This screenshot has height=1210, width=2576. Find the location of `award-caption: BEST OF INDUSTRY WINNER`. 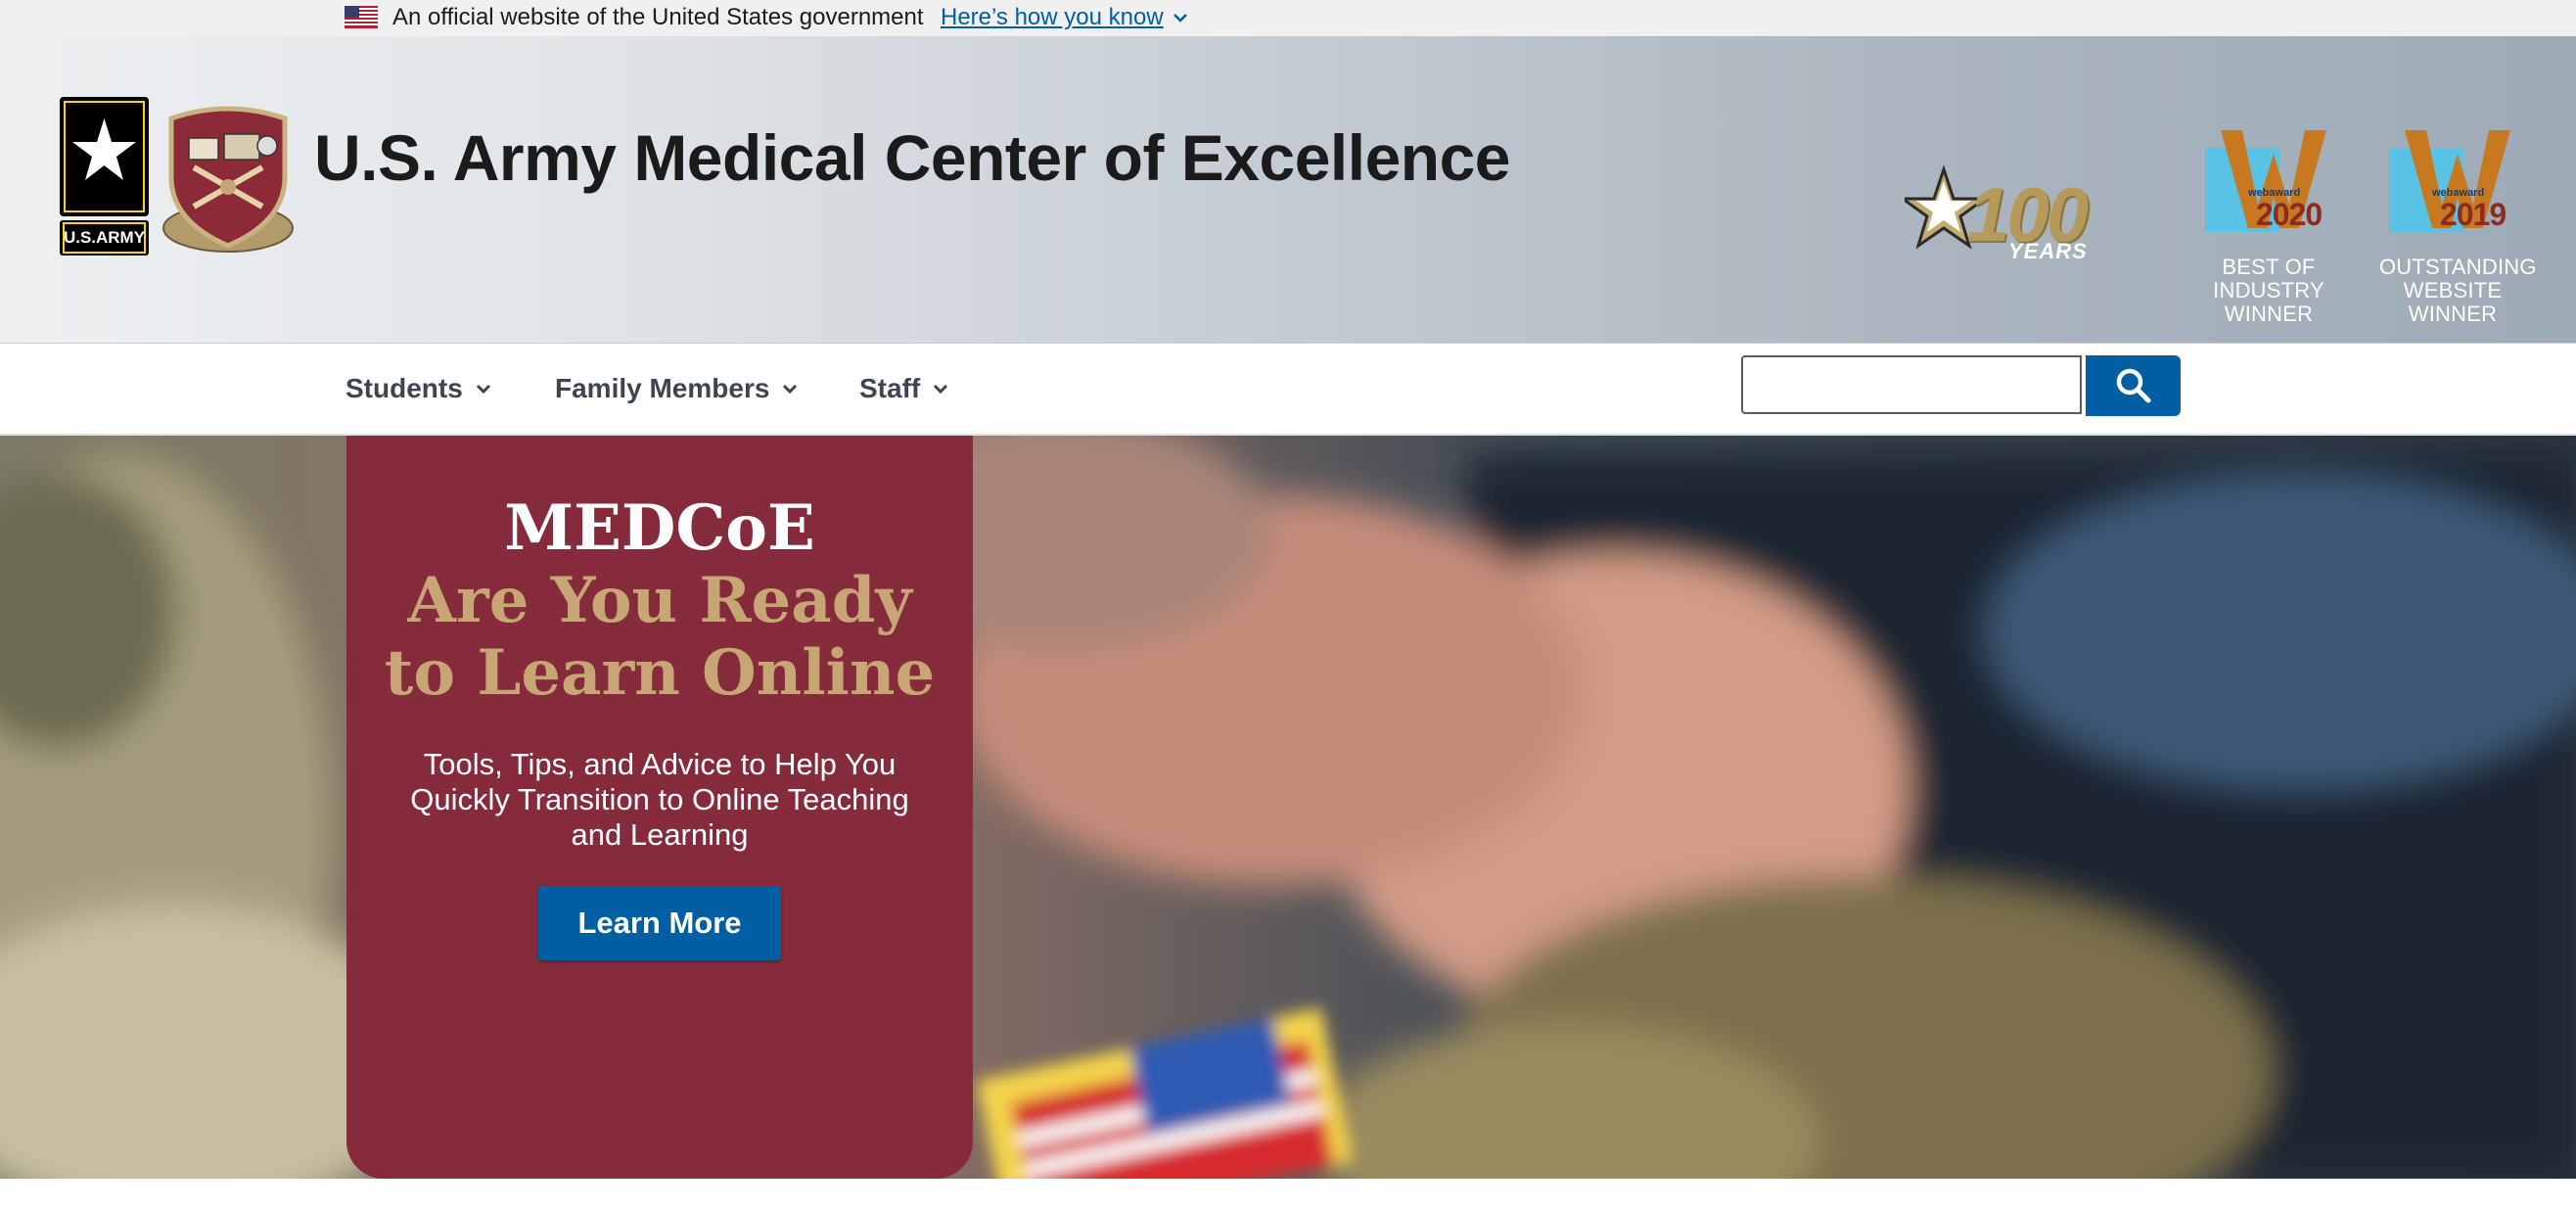

award-caption: BEST OF INDUSTRY WINNER is located at coordinates (2268, 290).